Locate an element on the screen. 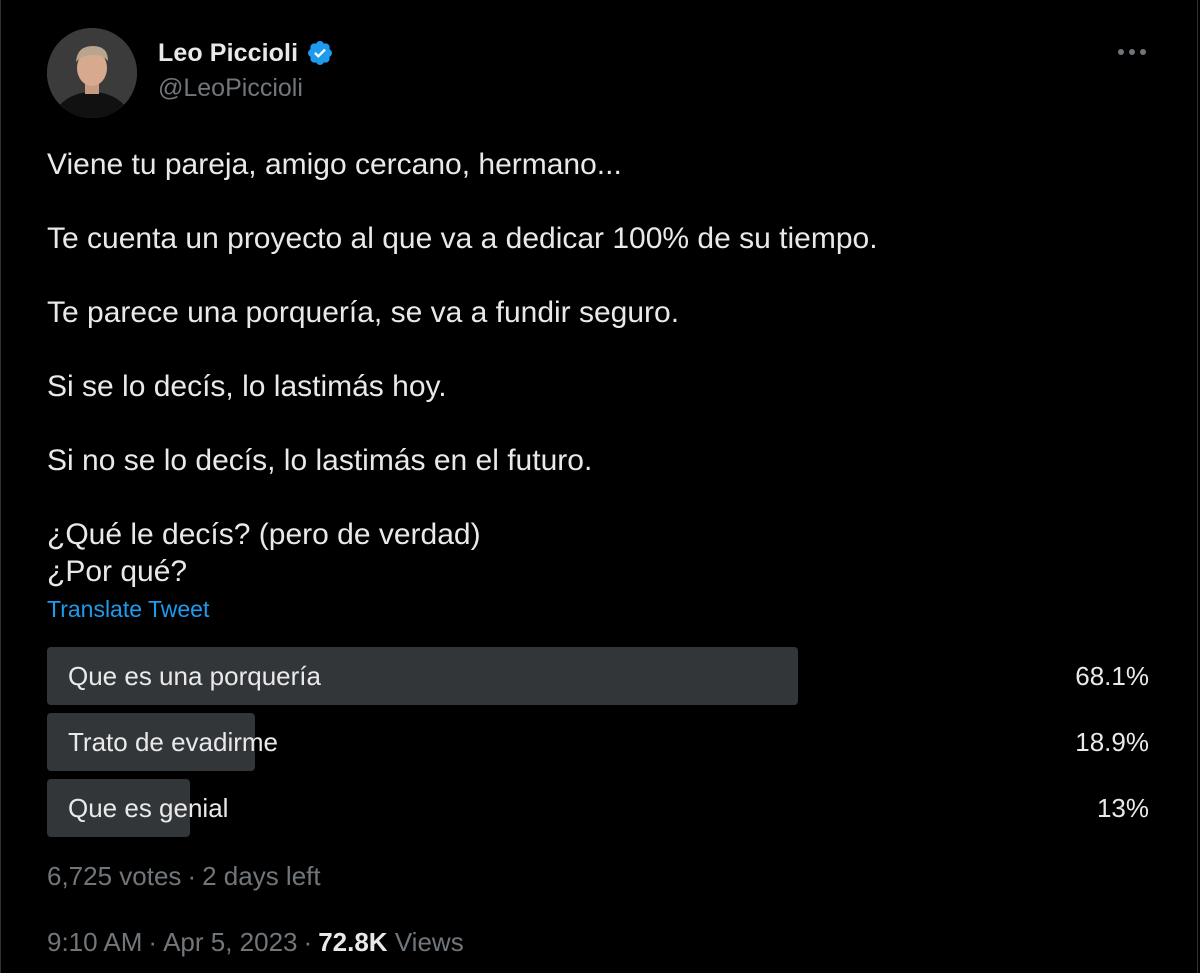 The image size is (1200, 973). poll-option-label: Que es genial is located at coordinates (148, 808).